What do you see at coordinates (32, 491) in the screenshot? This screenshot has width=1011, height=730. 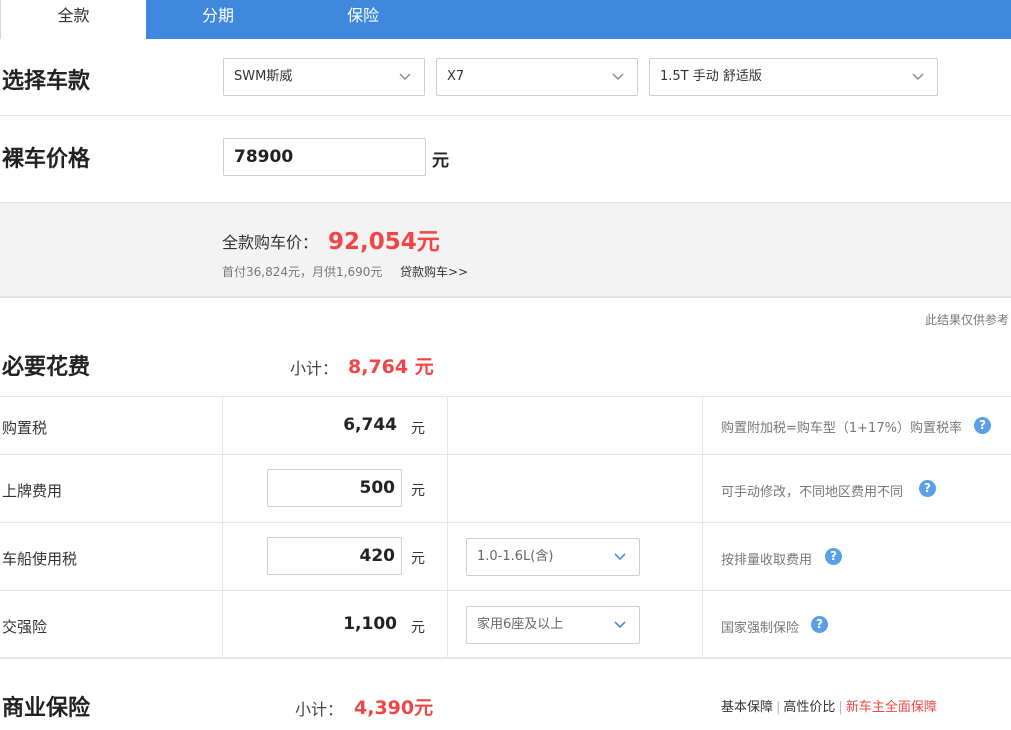 I see `registration-fee-label: 上牌费用` at bounding box center [32, 491].